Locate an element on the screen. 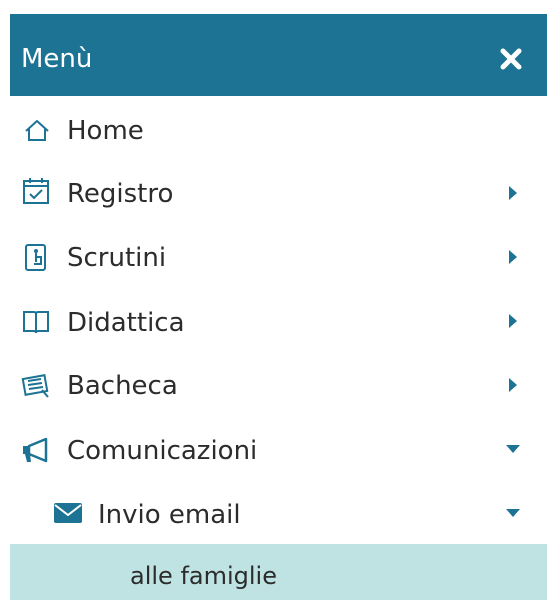 The image size is (547, 600). calendar-check-icon is located at coordinates (36, 191).